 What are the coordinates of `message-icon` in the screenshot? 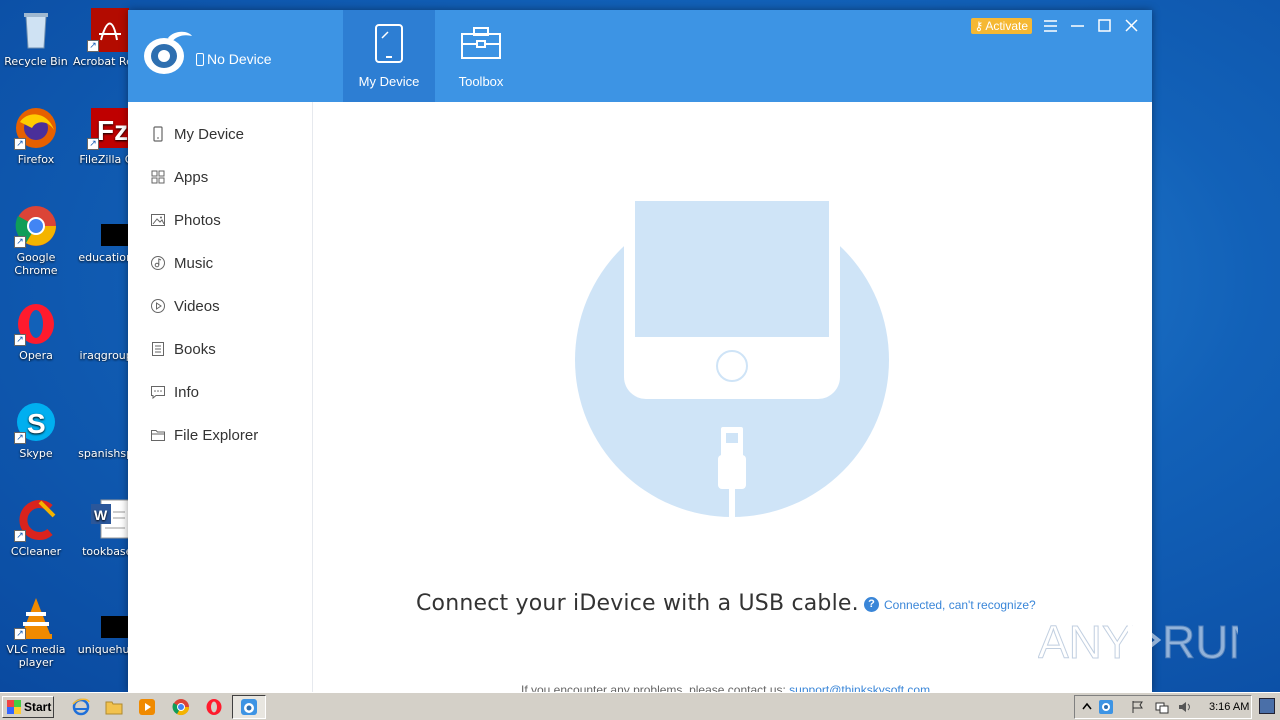 It's located at (158, 392).